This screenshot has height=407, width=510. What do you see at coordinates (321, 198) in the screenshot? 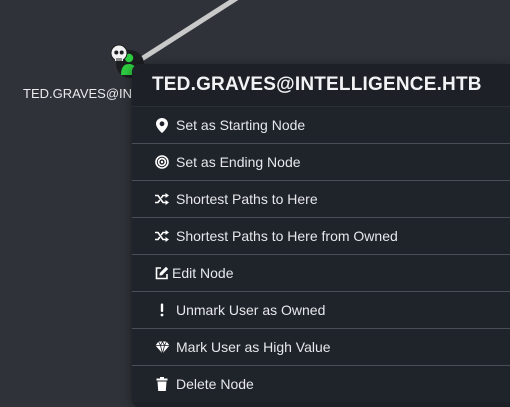
I see `shortest-paths-here-item: Shortest Paths to Here` at bounding box center [321, 198].